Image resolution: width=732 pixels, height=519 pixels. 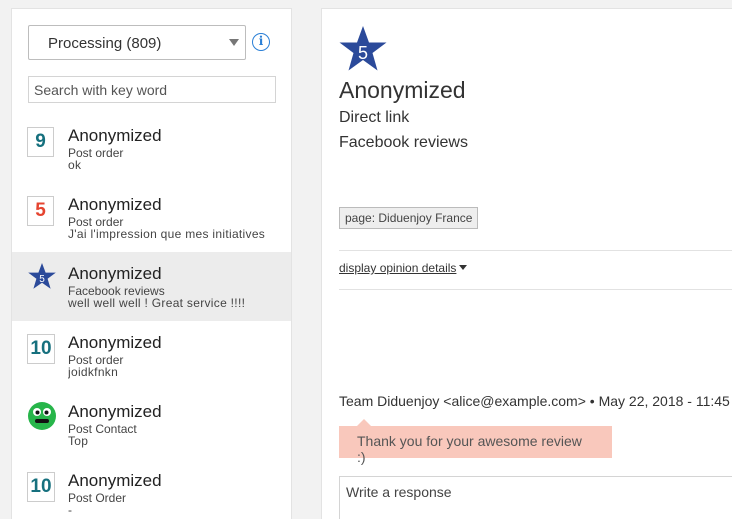 I want to click on review-channel: Direct link, so click(x=374, y=117).